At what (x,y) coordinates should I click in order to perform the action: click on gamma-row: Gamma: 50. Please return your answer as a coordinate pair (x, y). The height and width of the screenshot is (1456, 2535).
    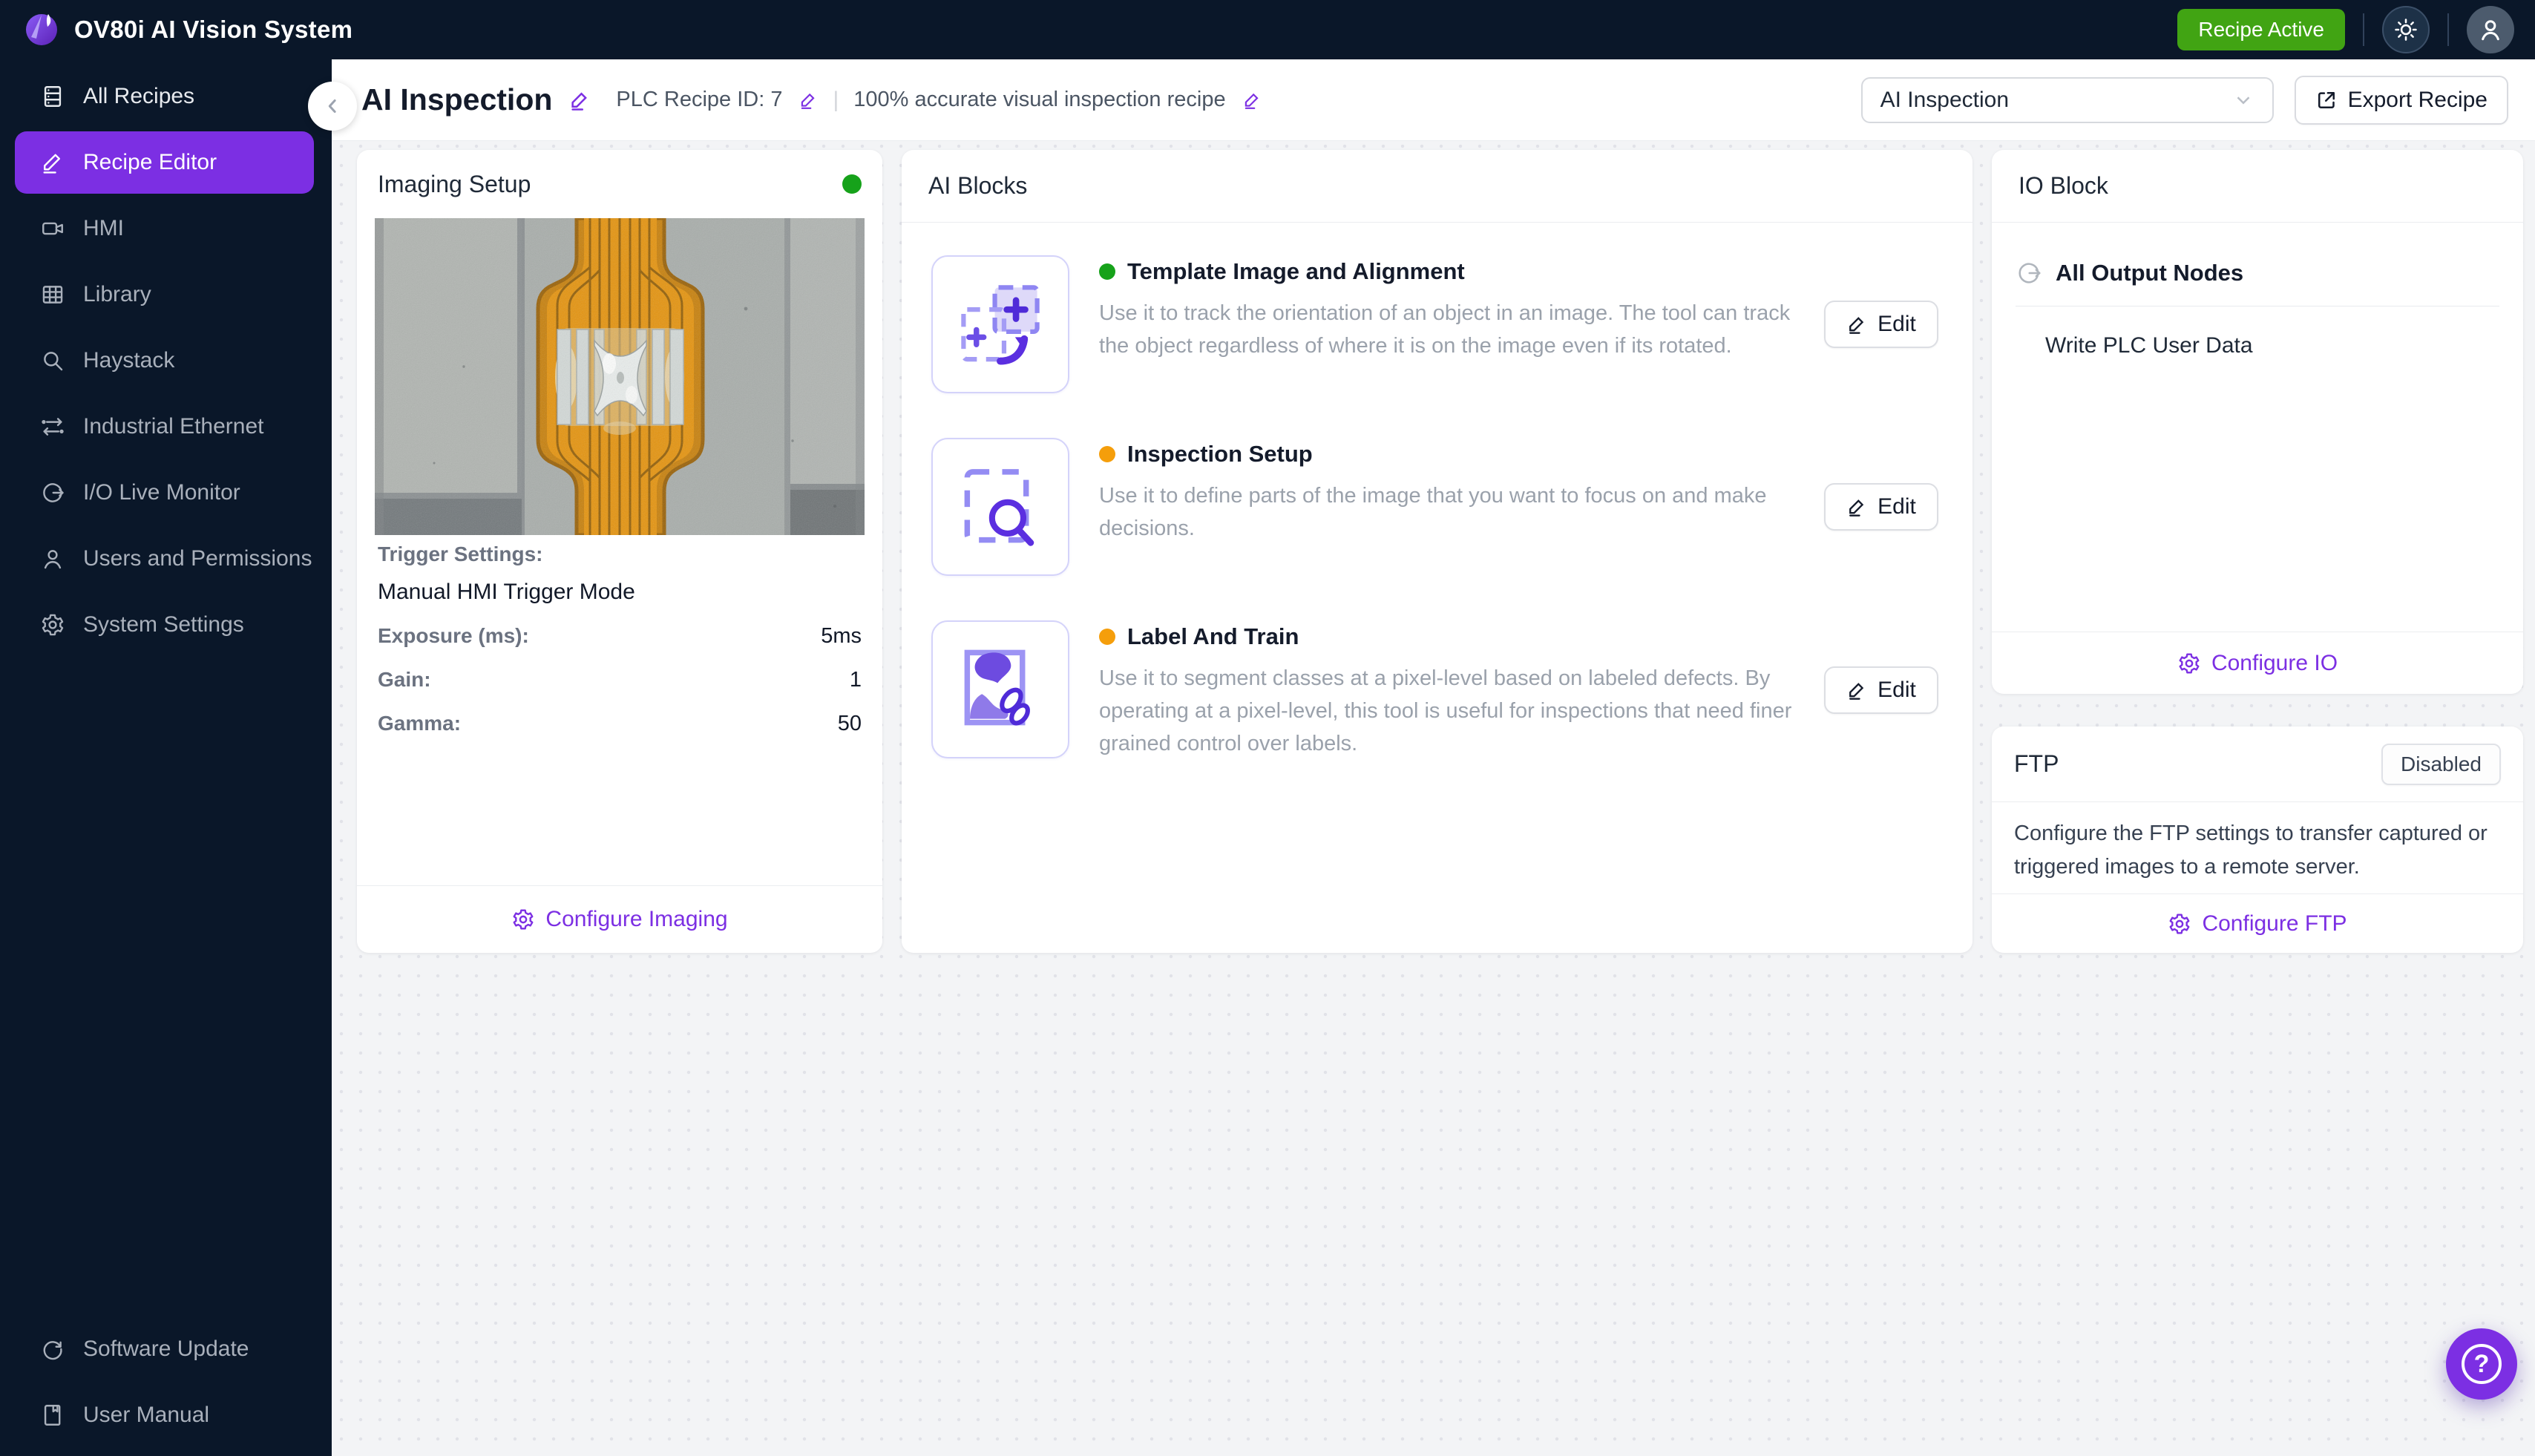
    Looking at the image, I should click on (620, 724).